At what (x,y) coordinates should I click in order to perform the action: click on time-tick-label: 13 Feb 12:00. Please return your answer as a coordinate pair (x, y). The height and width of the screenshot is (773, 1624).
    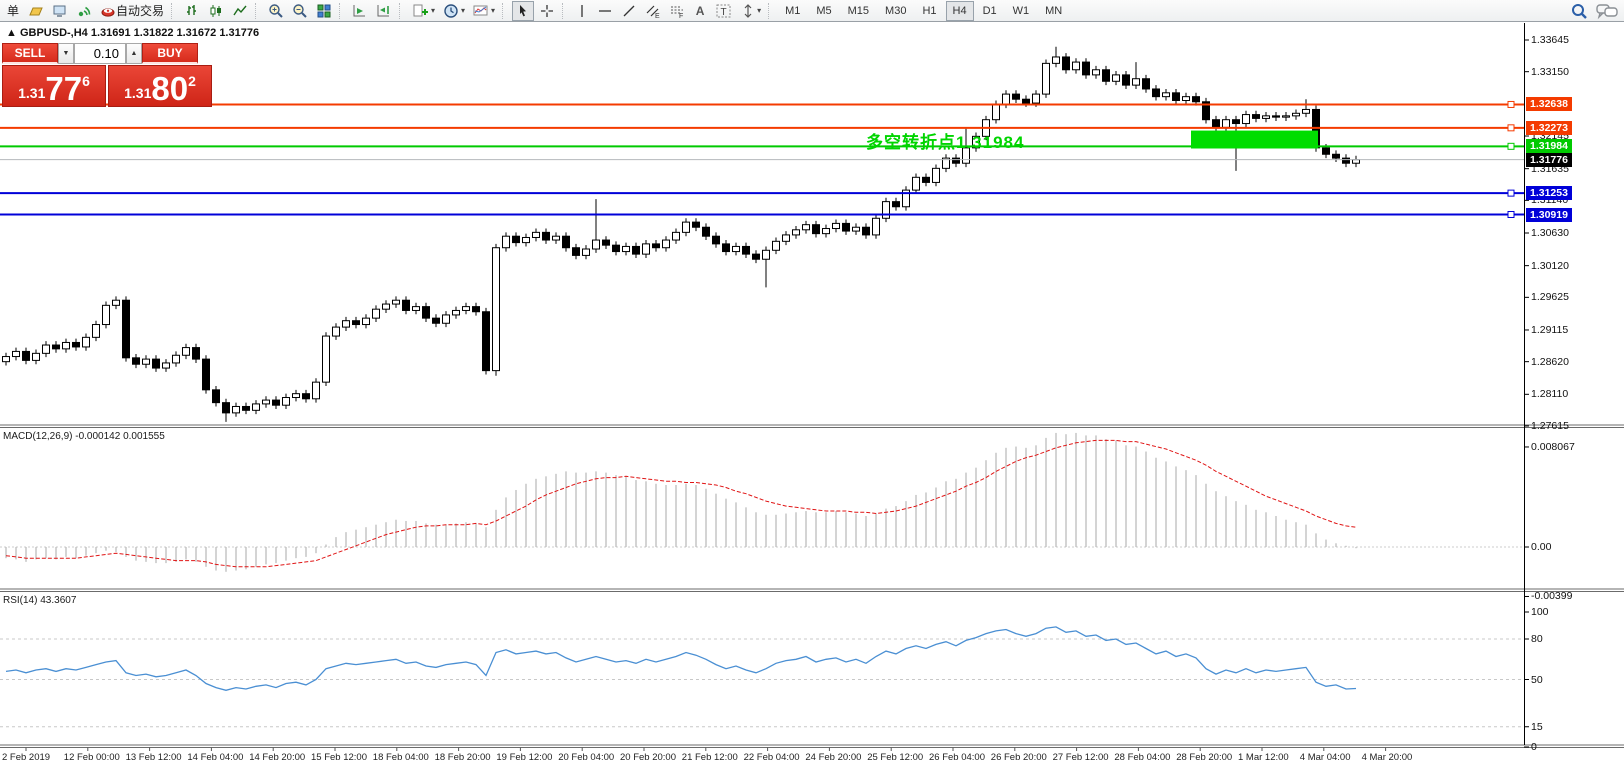
    Looking at the image, I should click on (153, 757).